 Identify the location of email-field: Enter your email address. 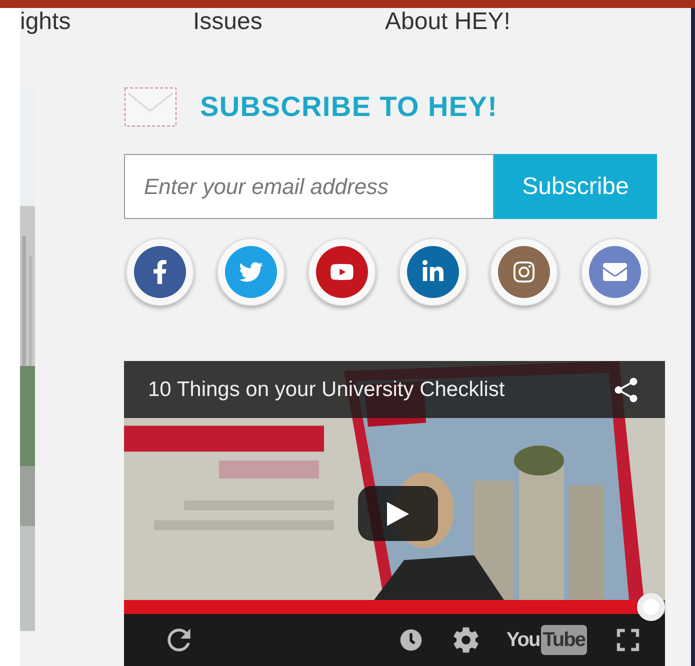
(309, 186).